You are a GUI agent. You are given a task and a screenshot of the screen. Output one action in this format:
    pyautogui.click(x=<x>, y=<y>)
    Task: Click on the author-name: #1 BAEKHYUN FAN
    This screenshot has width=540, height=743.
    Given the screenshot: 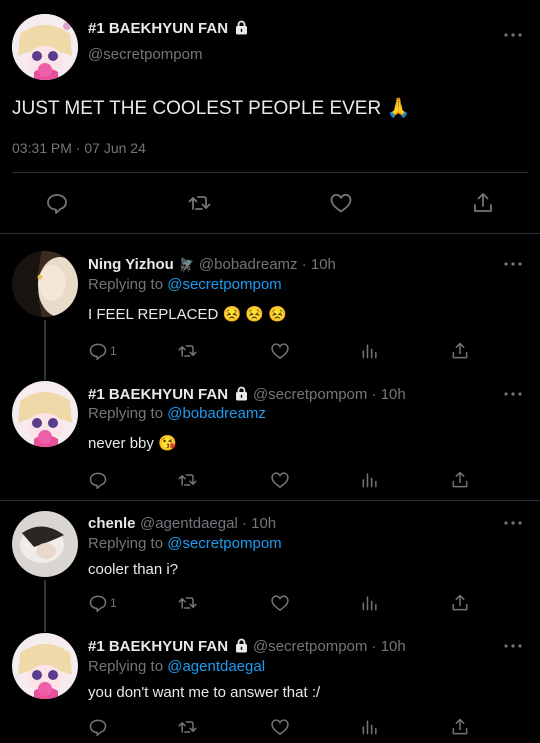 What is the action you would take?
    pyautogui.click(x=158, y=28)
    